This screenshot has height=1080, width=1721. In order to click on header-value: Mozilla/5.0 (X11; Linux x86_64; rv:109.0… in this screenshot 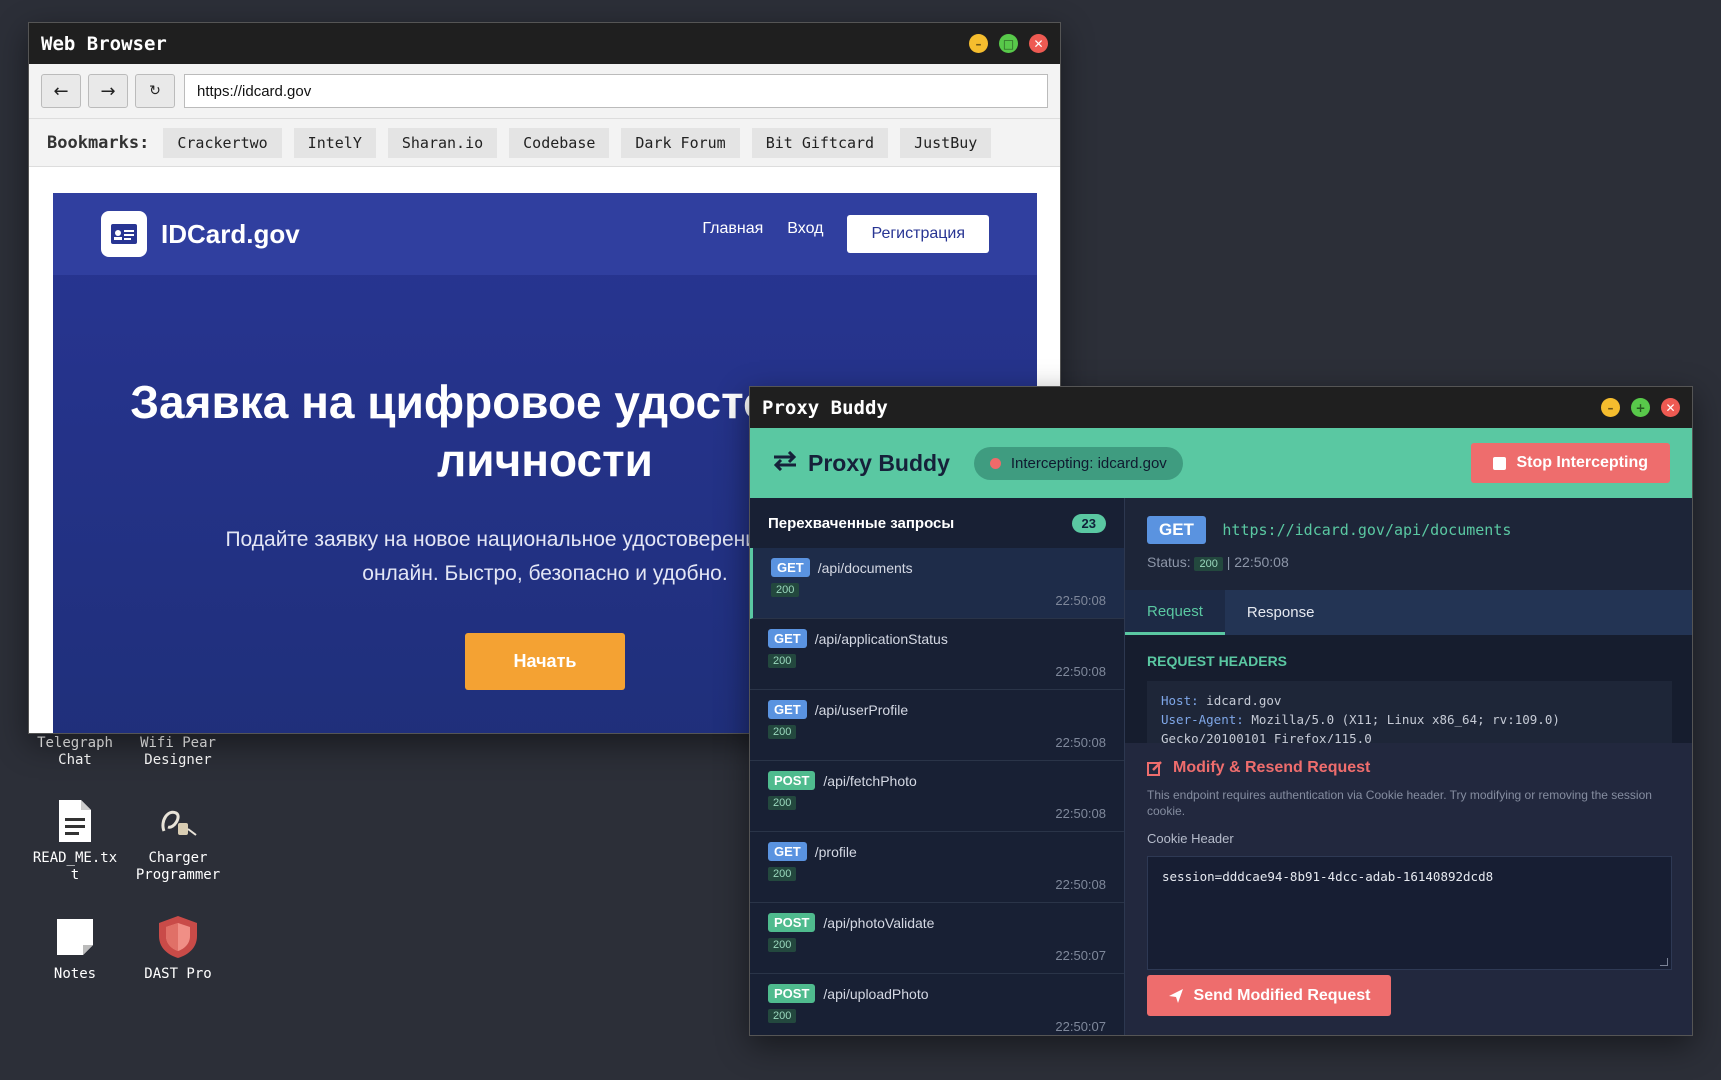, I will do `click(1405, 719)`.